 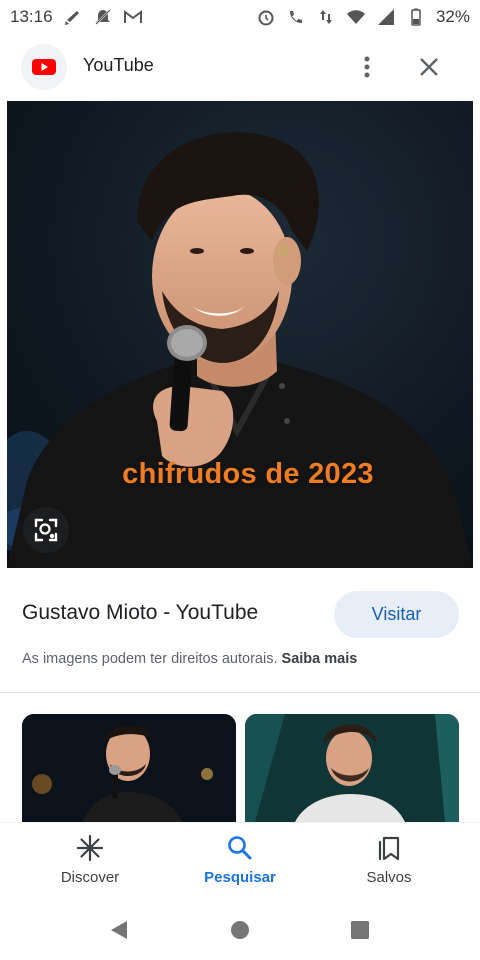 I want to click on nav-label-search: Pesquisar, so click(x=240, y=877).